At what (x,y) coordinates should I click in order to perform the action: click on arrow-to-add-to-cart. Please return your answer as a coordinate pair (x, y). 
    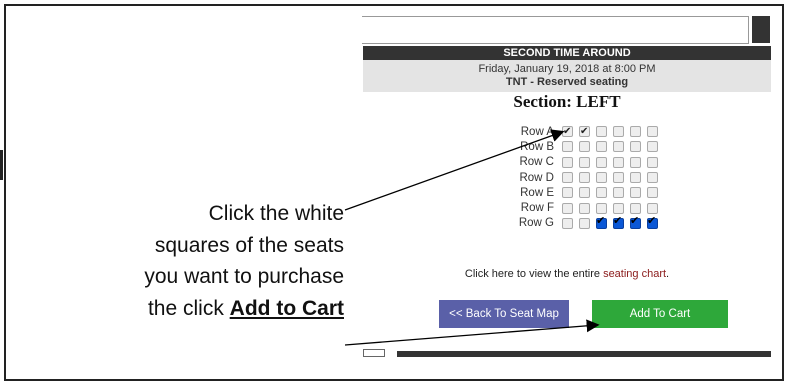
    Looking at the image, I should click on (472, 332).